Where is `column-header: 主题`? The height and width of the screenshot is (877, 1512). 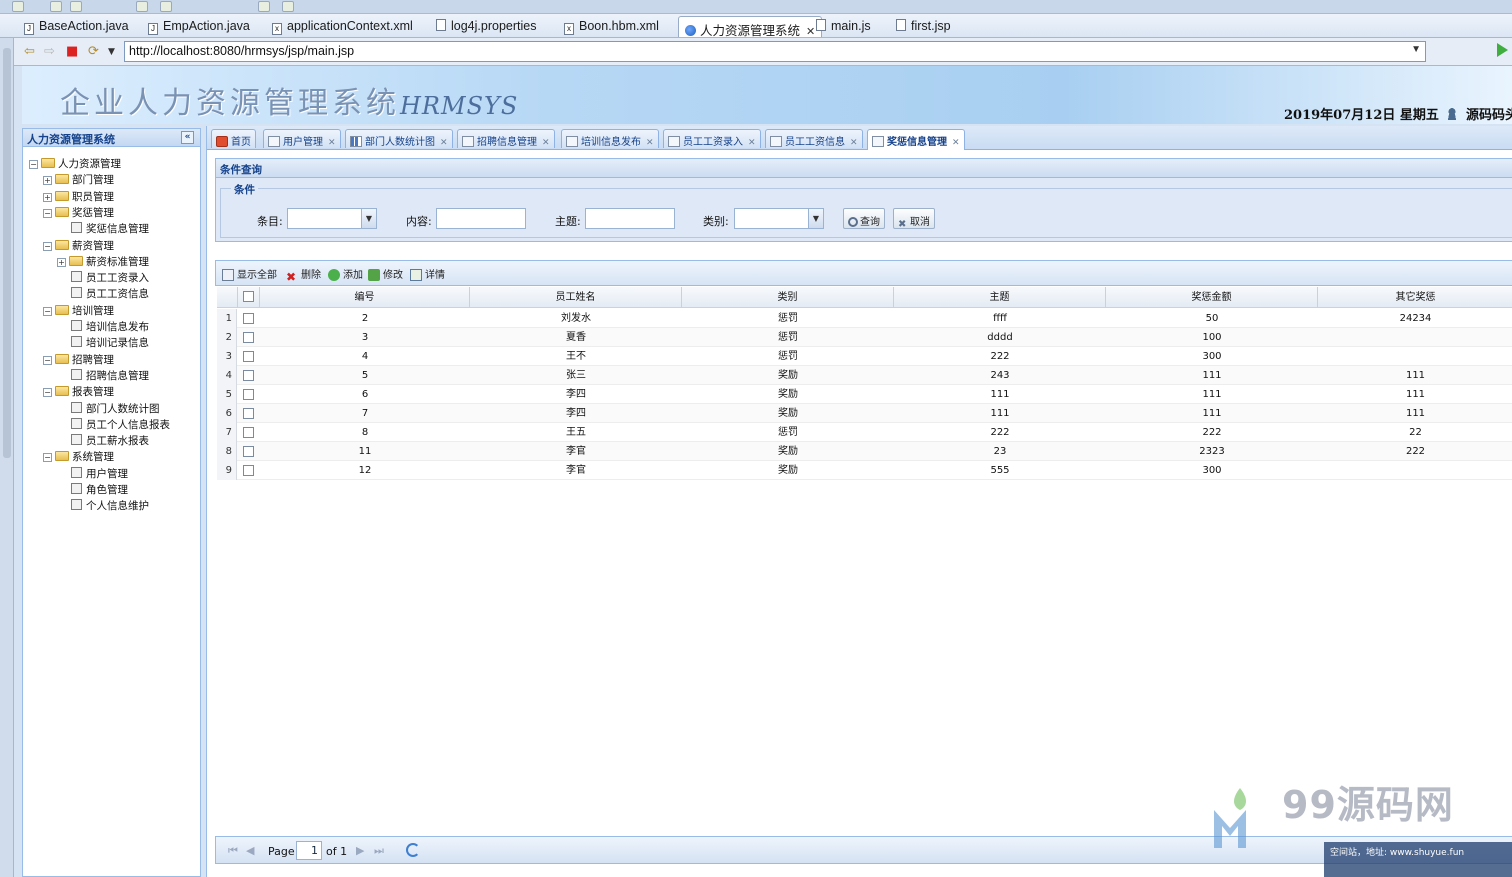 column-header: 主题 is located at coordinates (1000, 297).